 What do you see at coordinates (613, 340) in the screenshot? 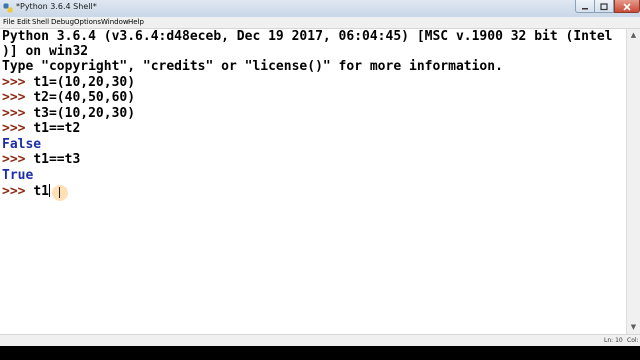
I see `line-number: Ln: 10` at bounding box center [613, 340].